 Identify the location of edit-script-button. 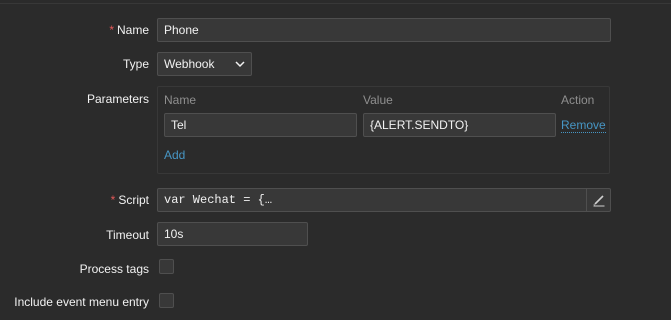
(598, 200).